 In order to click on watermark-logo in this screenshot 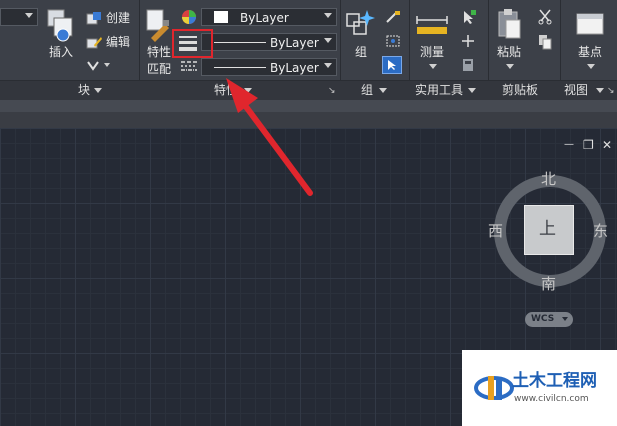, I will do `click(494, 388)`.